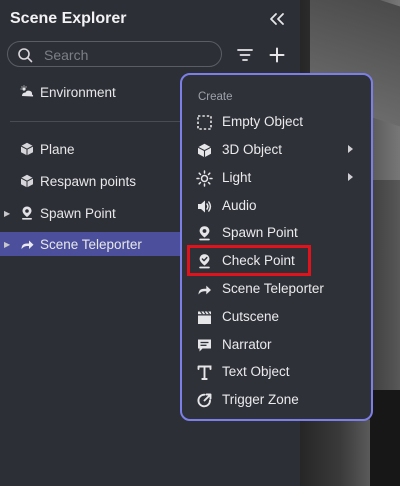 This screenshot has height=486, width=400. I want to click on menu-item-label: Scene Teleporter, so click(273, 288).